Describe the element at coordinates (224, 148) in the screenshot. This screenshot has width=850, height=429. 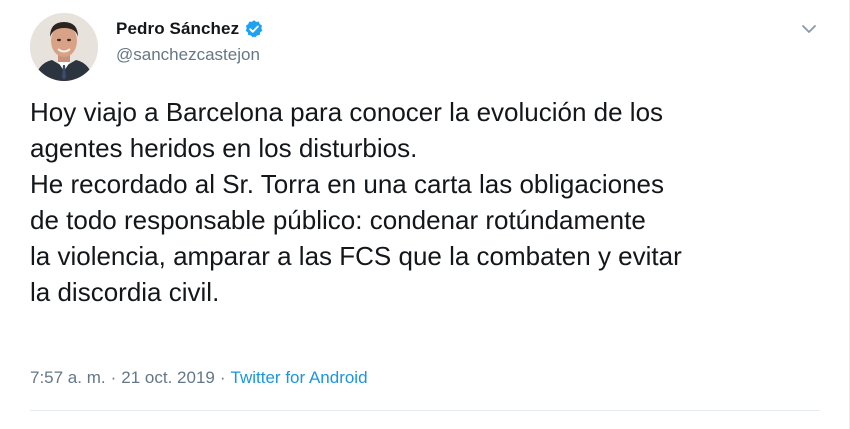
I see `tweet-text-line: agentes heridos en los disturbios.` at that location.